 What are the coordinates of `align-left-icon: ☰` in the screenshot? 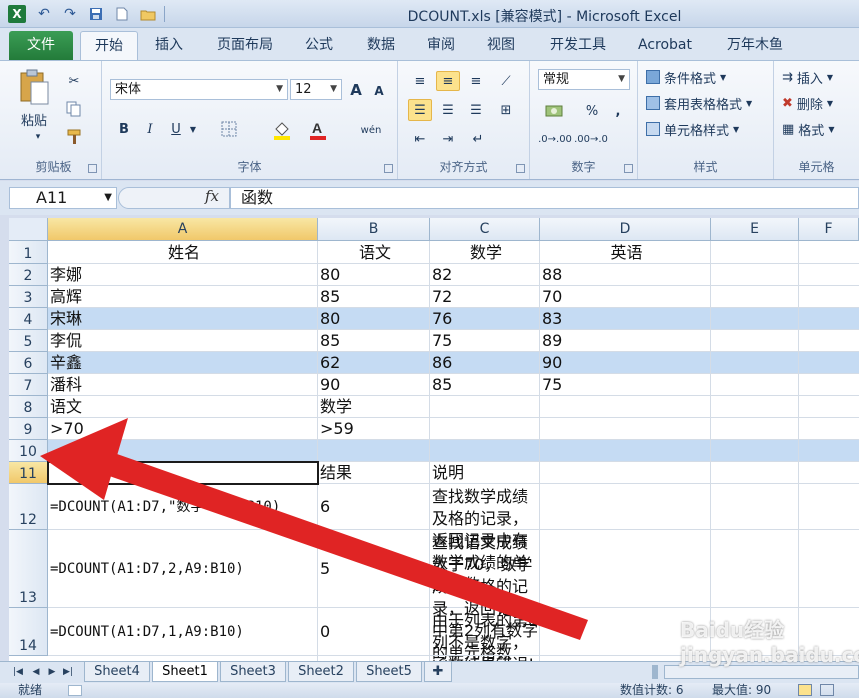 It's located at (420, 110).